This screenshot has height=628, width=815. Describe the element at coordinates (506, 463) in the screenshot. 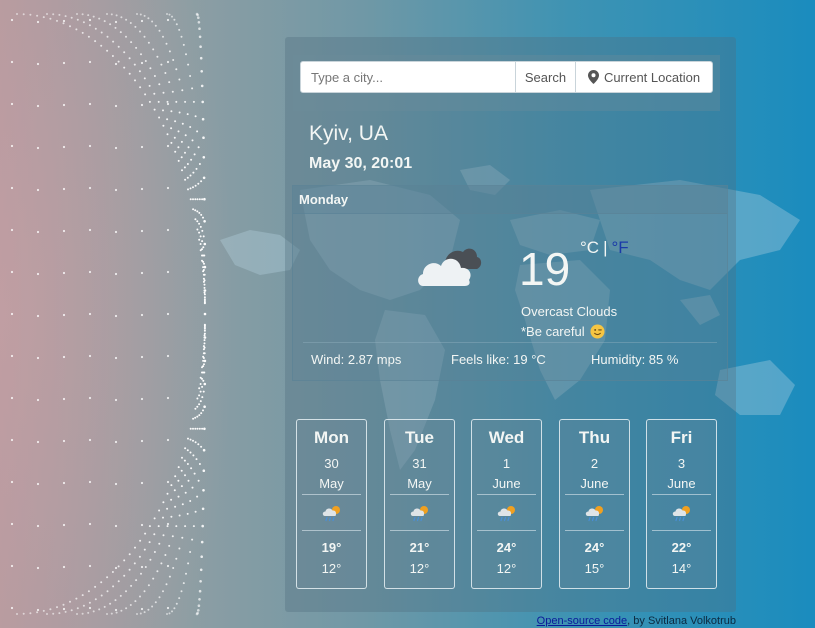

I see `forecast-day-date: 1` at that location.